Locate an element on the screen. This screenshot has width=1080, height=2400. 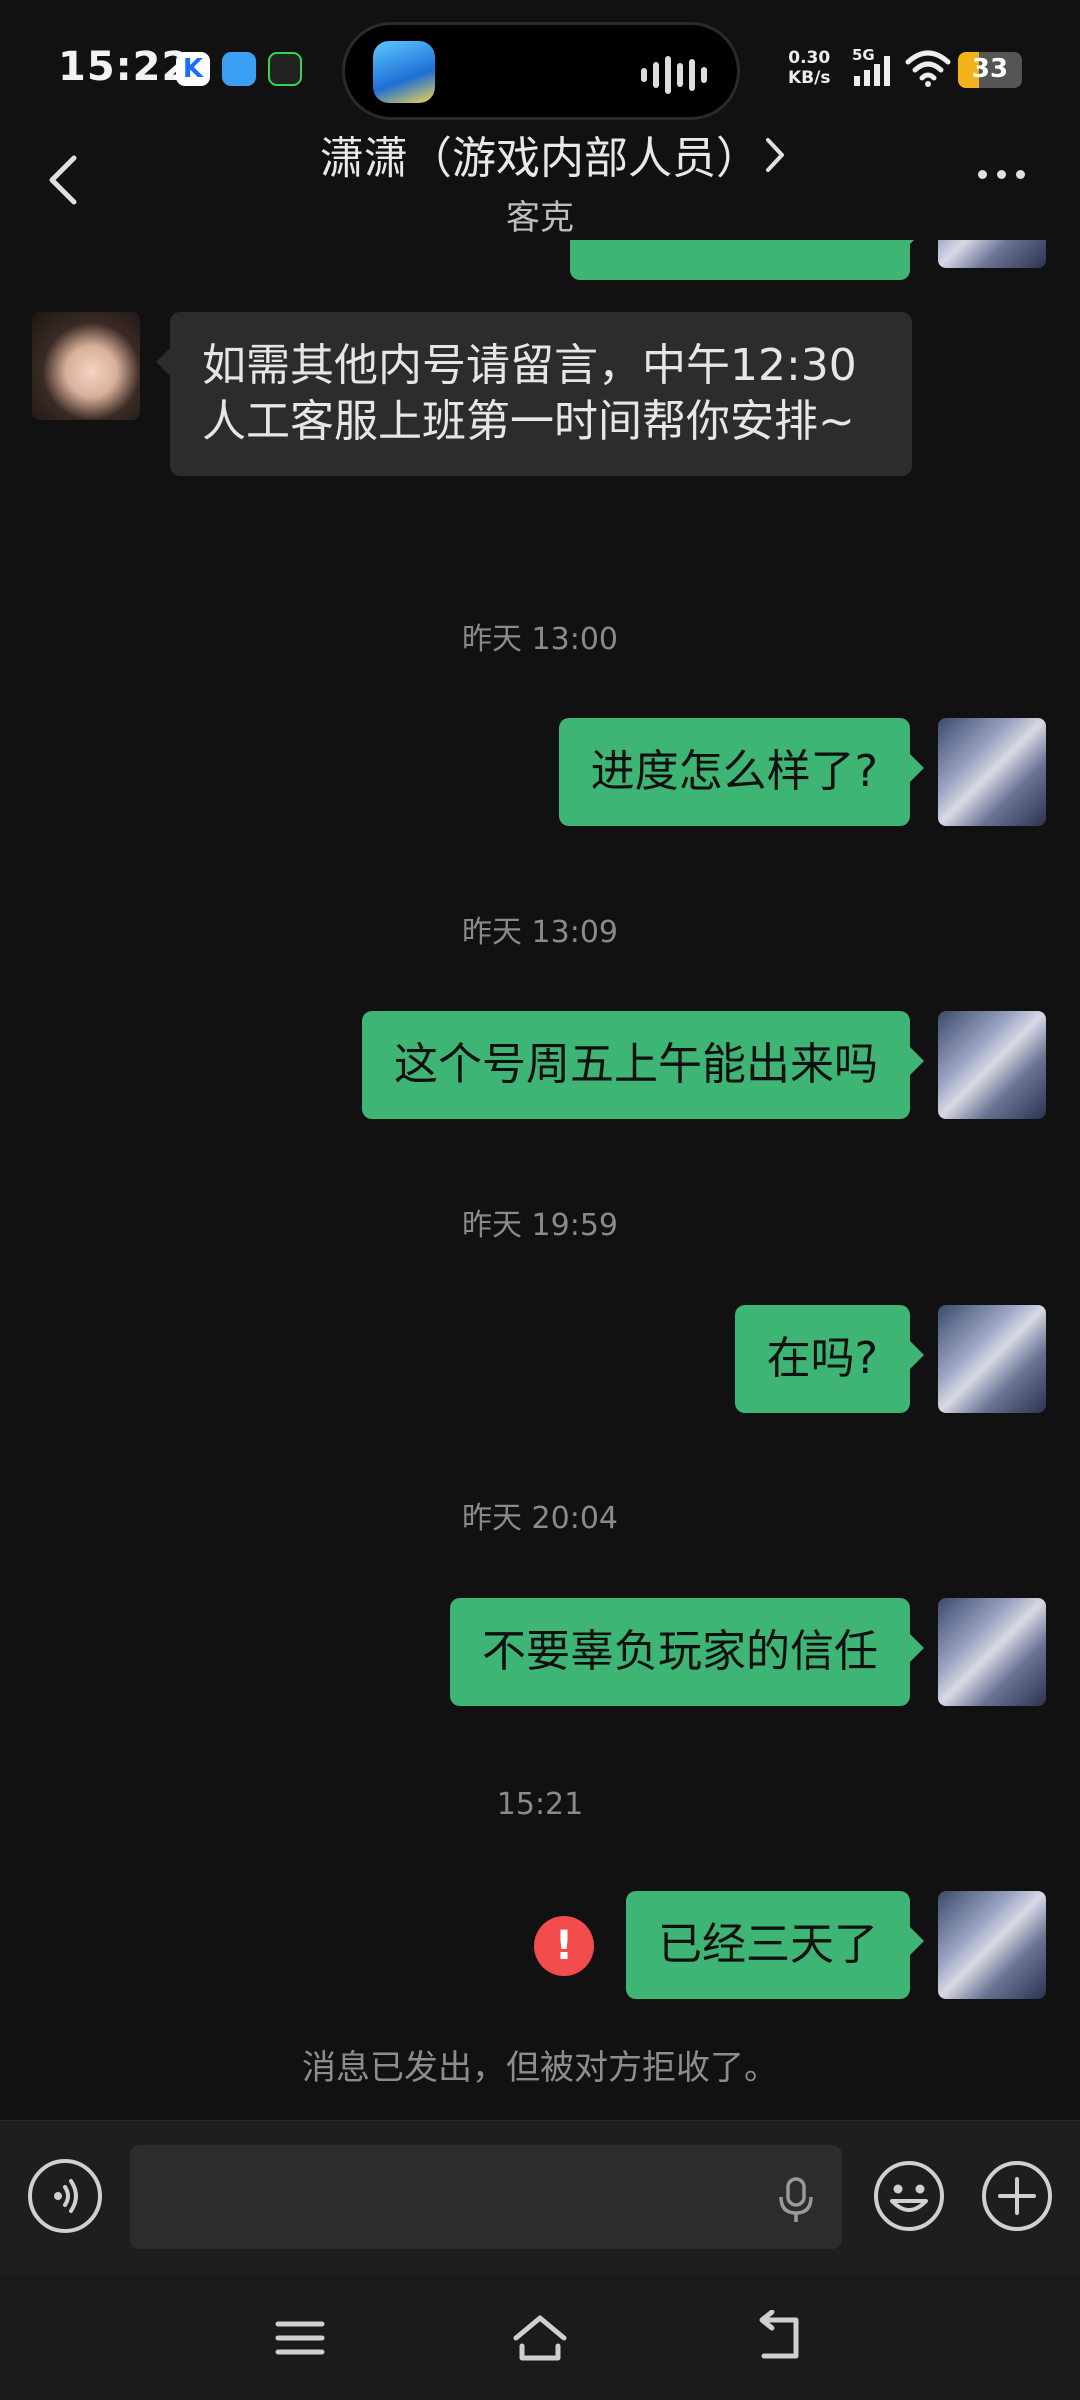
wifi-icon is located at coordinates (928, 70).